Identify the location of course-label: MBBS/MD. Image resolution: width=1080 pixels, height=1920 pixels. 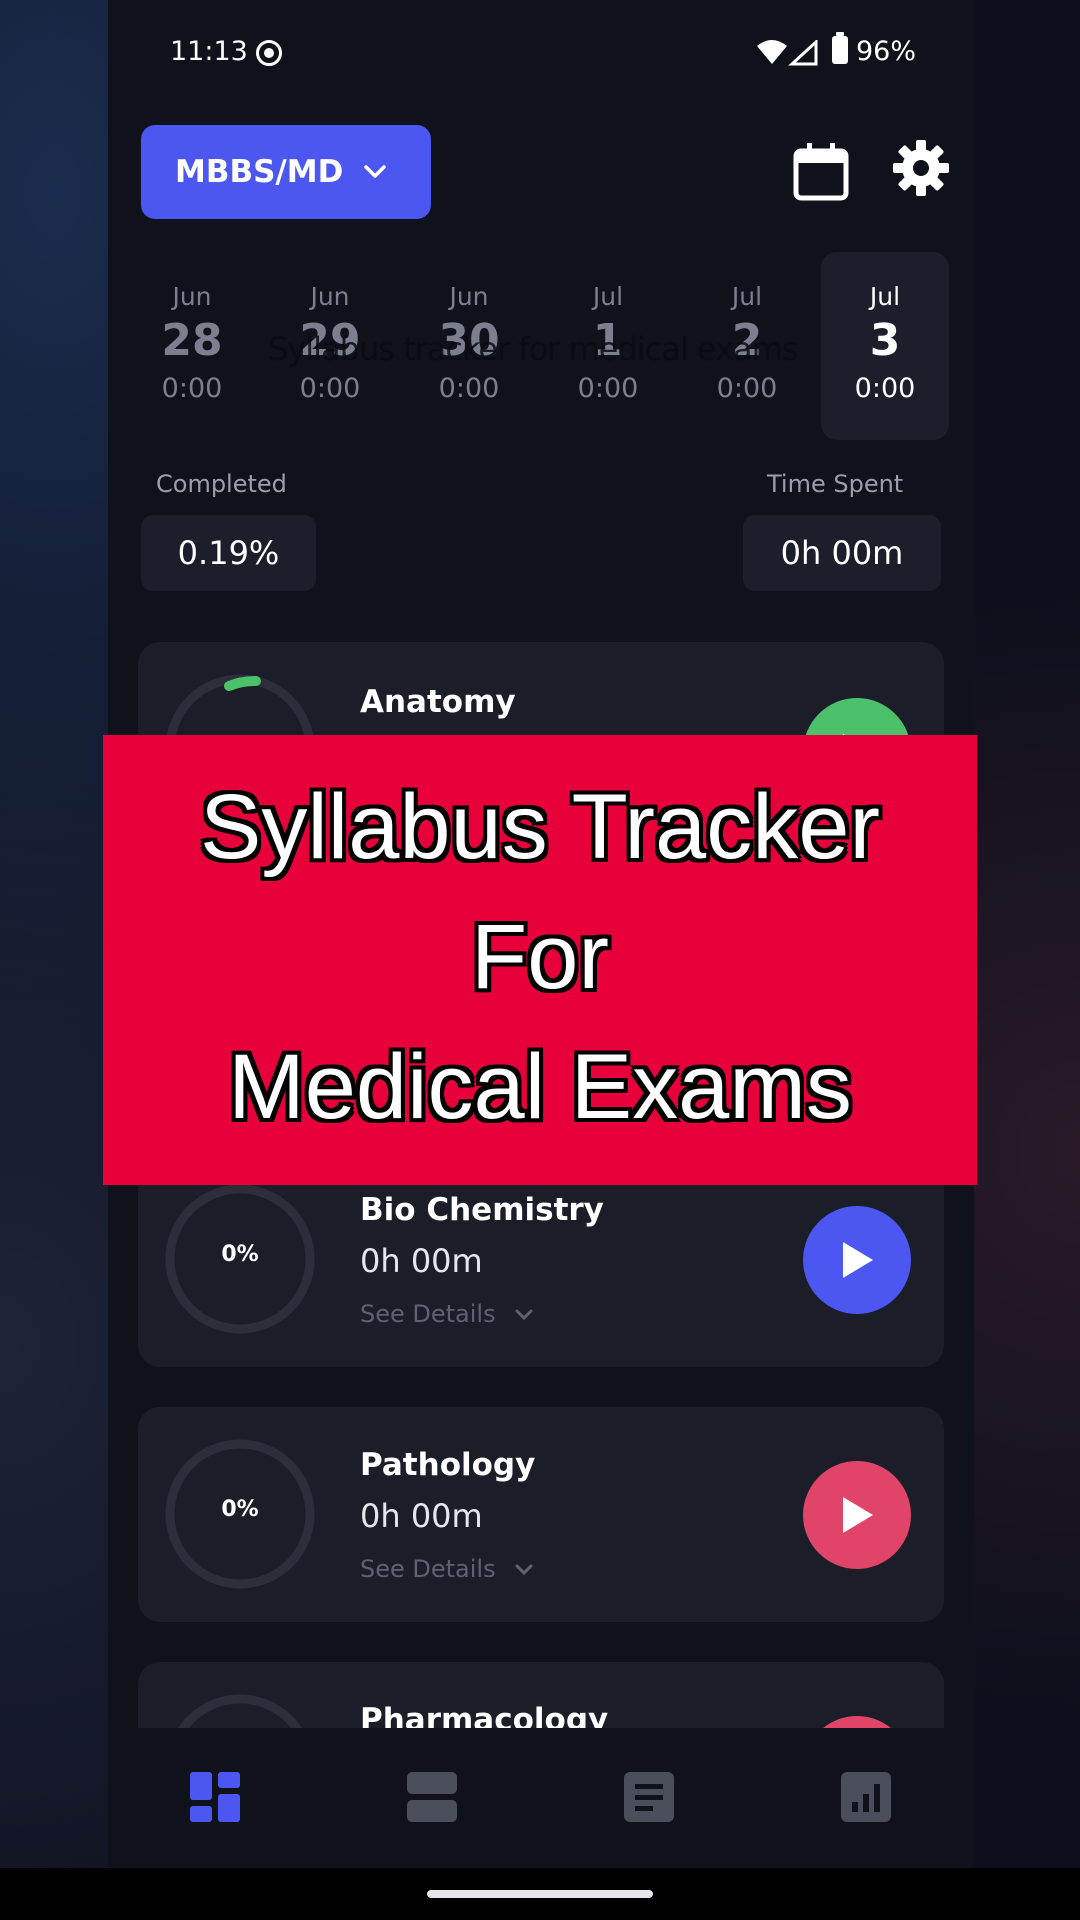
(259, 172).